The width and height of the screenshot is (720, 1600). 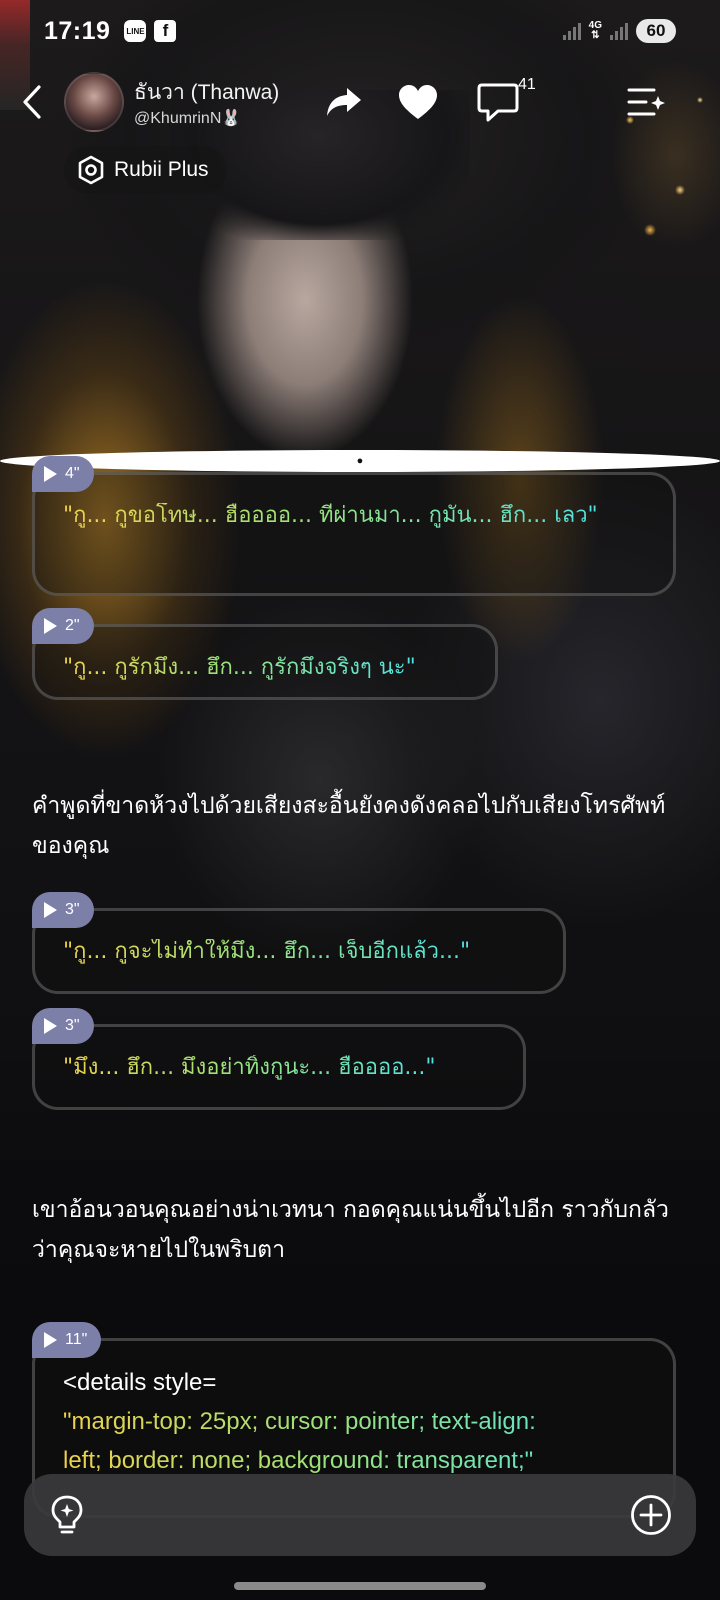 I want to click on voice-play-button: 11", so click(x=67, y=1340).